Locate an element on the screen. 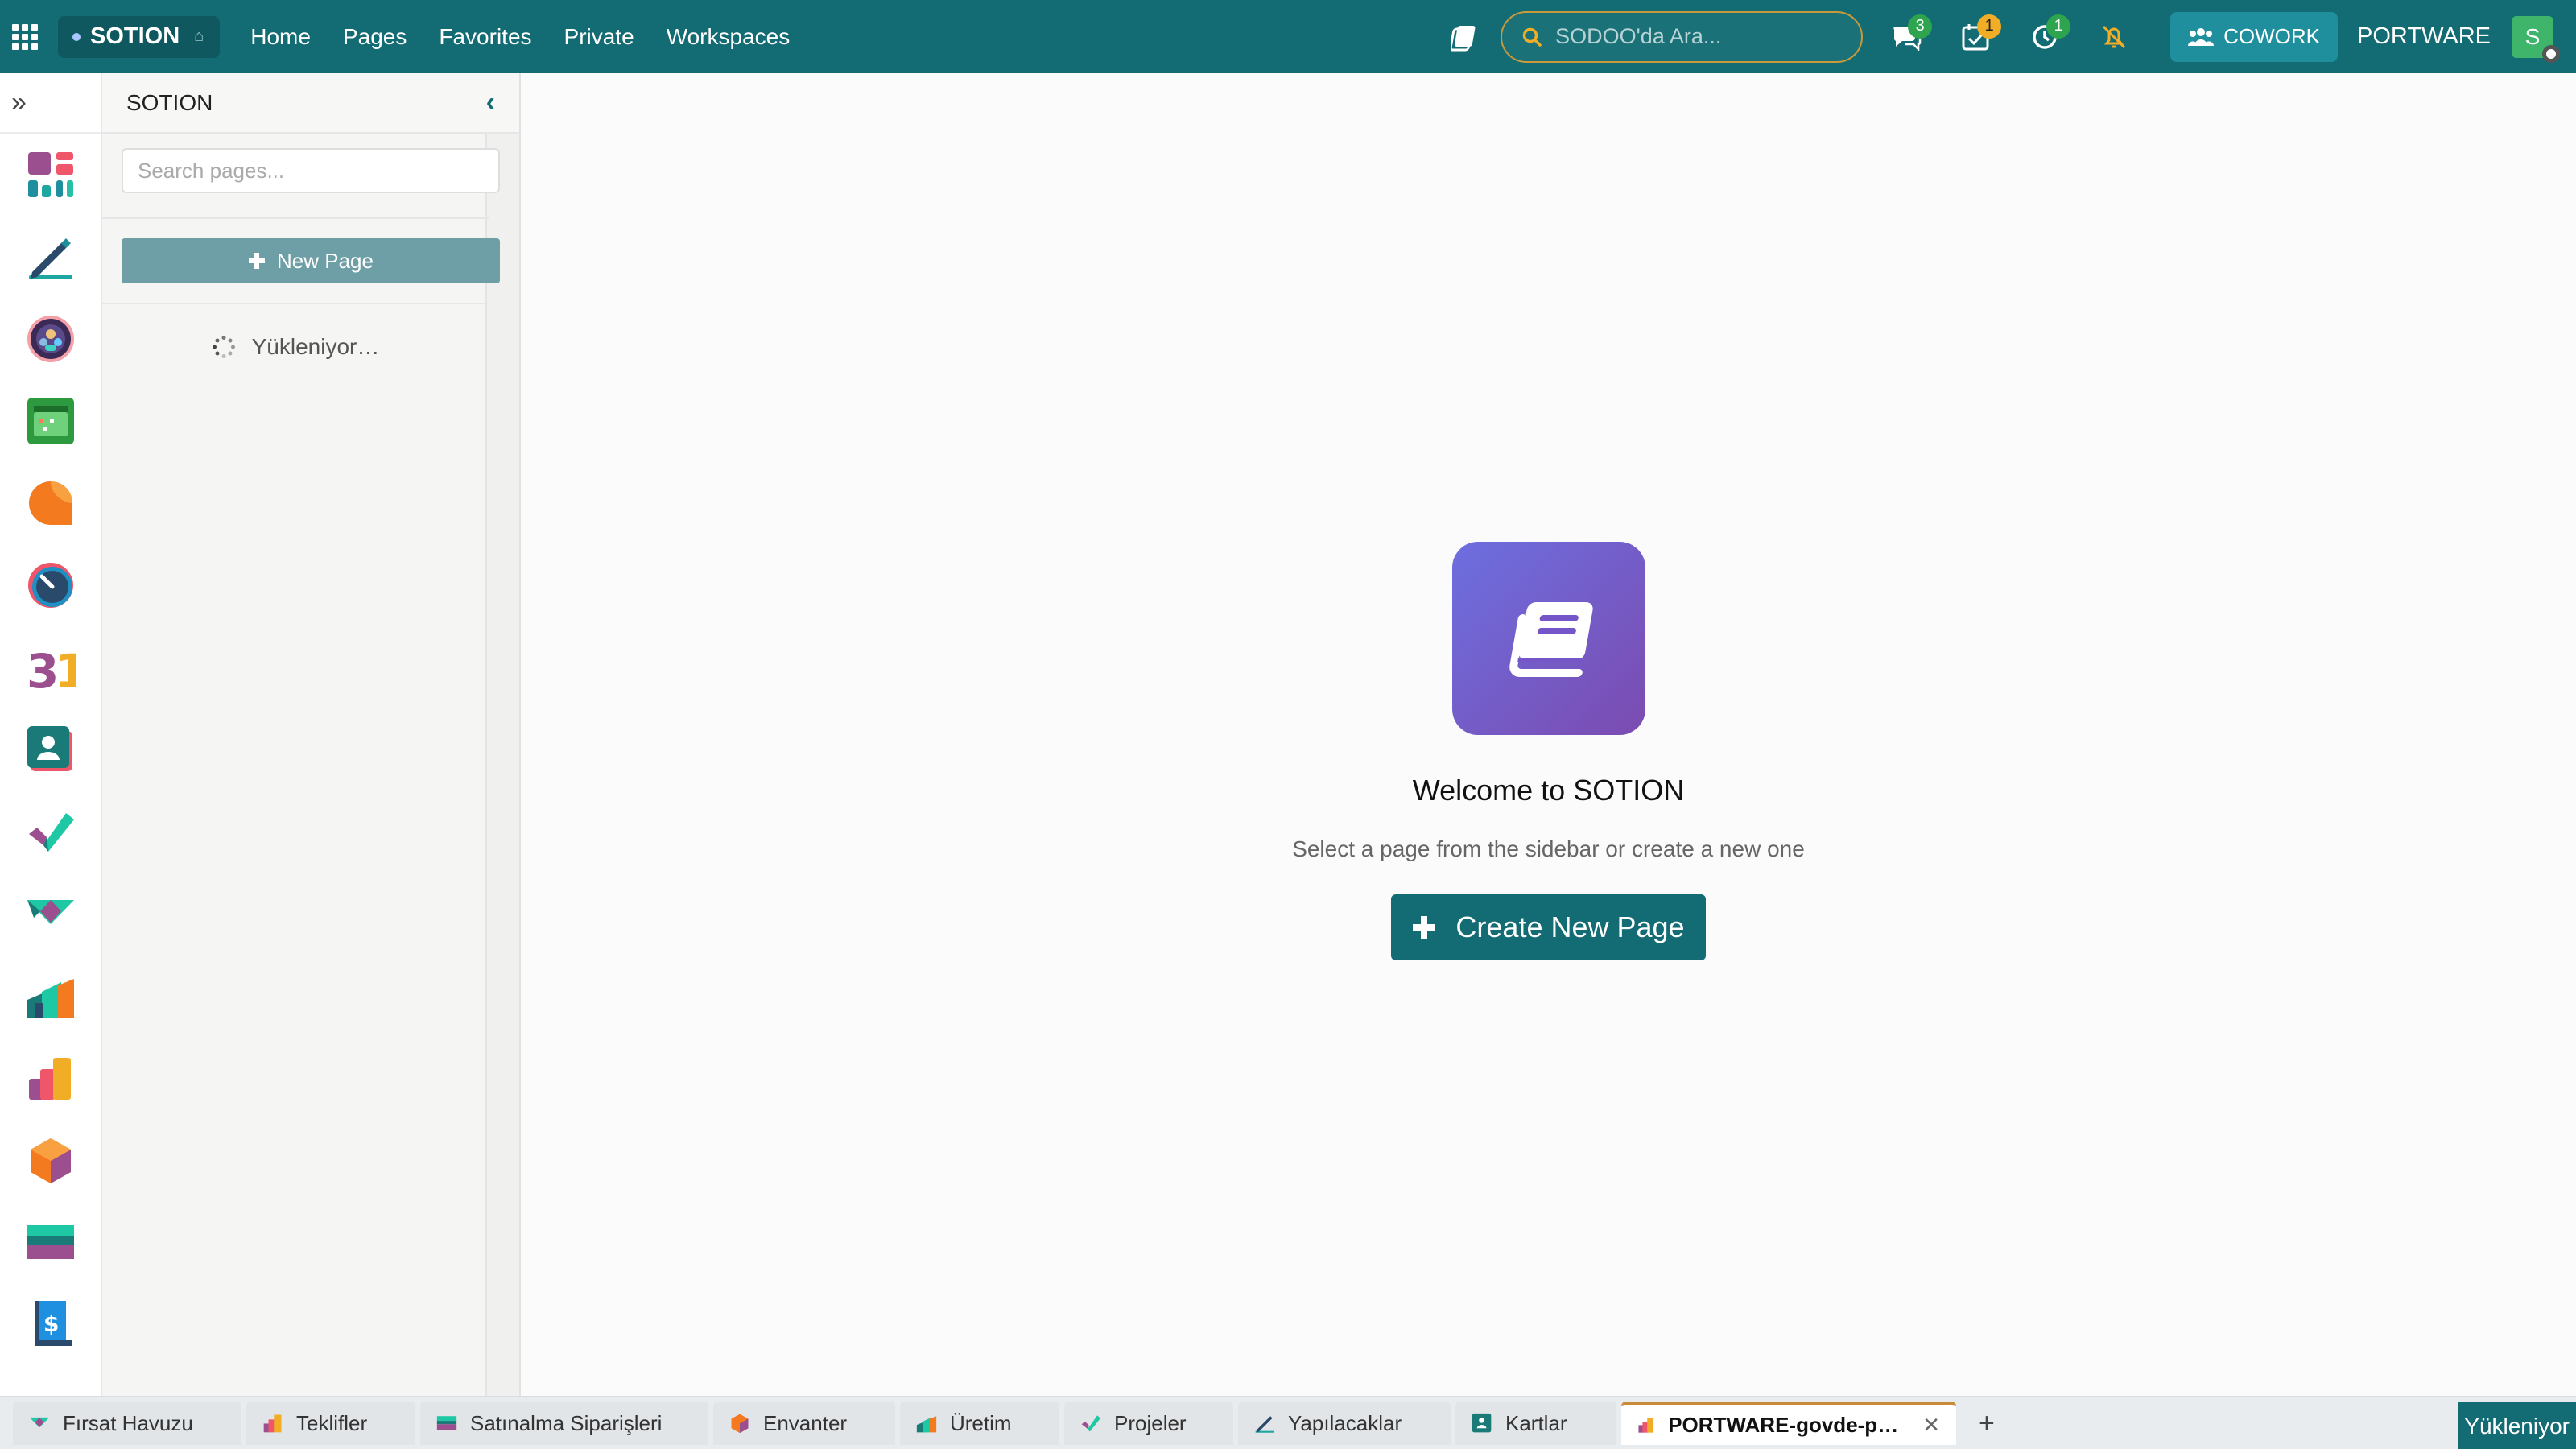 Image resolution: width=2576 pixels, height=1449 pixels. user-avatar: S is located at coordinates (2536, 39).